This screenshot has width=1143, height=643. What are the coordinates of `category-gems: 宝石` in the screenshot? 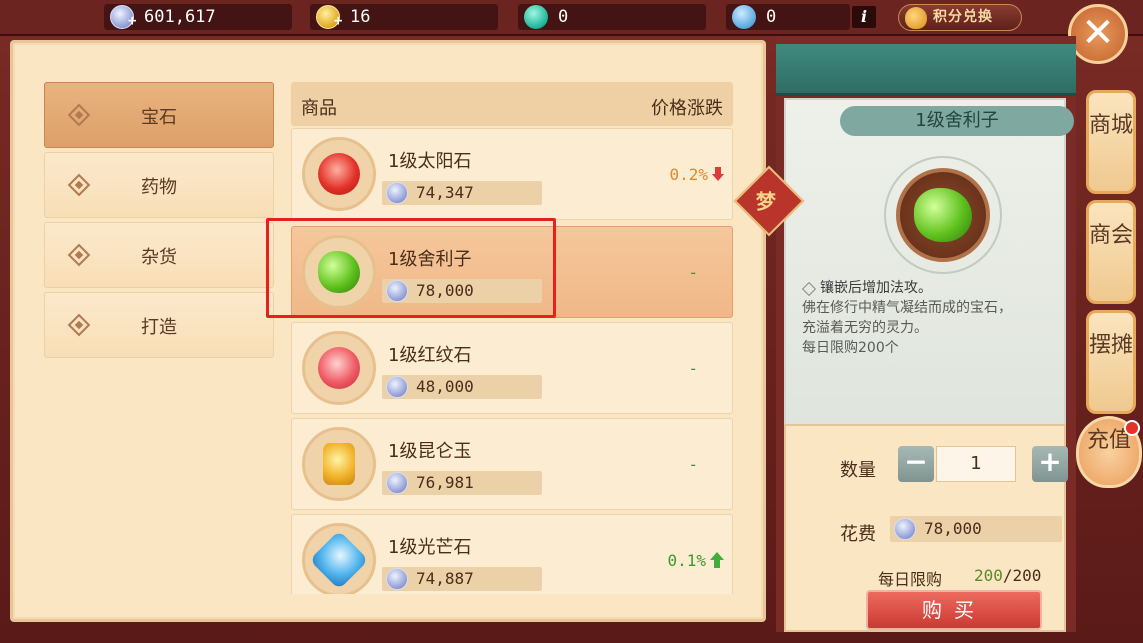 It's located at (159, 115).